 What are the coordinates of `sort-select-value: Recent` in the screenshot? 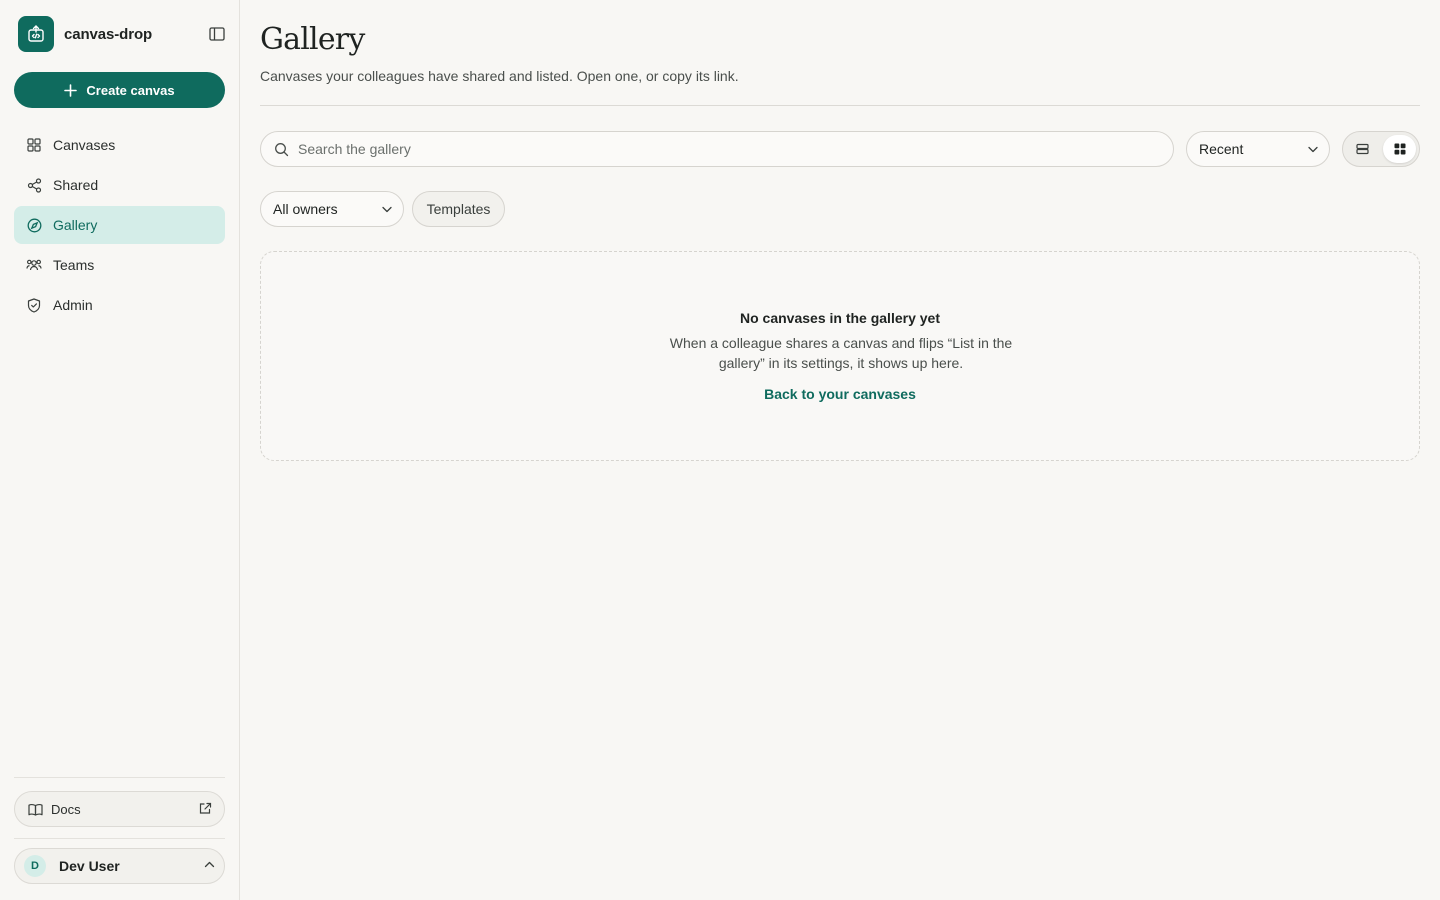 It's located at (1221, 149).